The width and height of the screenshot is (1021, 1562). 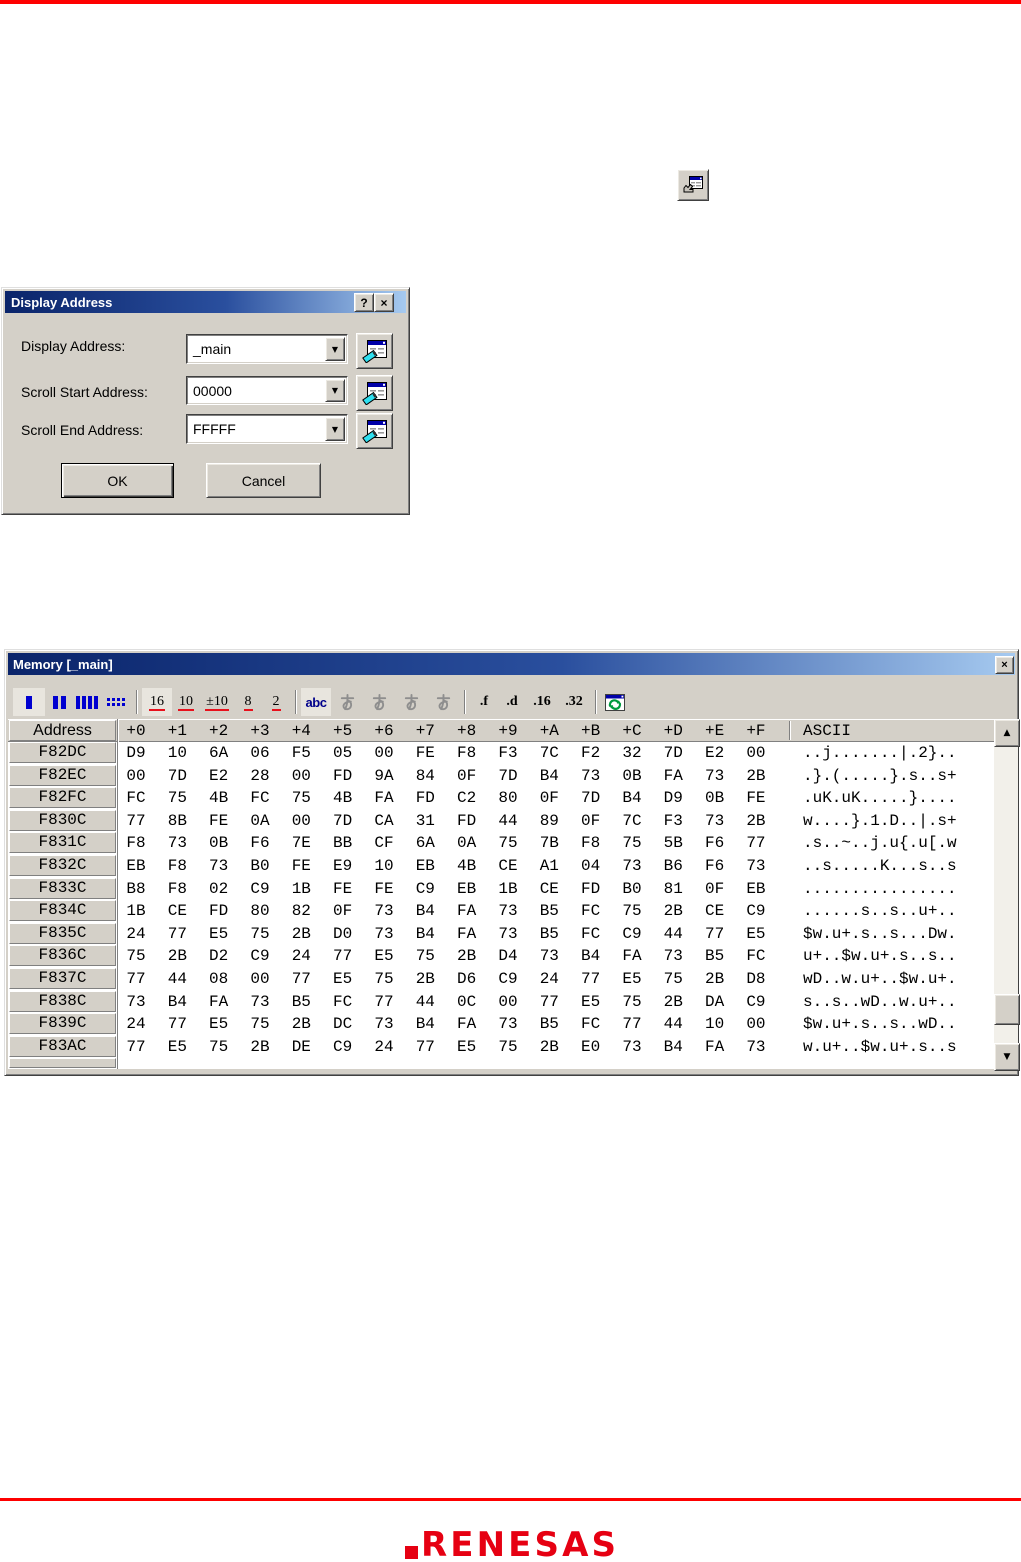 What do you see at coordinates (508, 866) in the screenshot?
I see `byte-cell: CE` at bounding box center [508, 866].